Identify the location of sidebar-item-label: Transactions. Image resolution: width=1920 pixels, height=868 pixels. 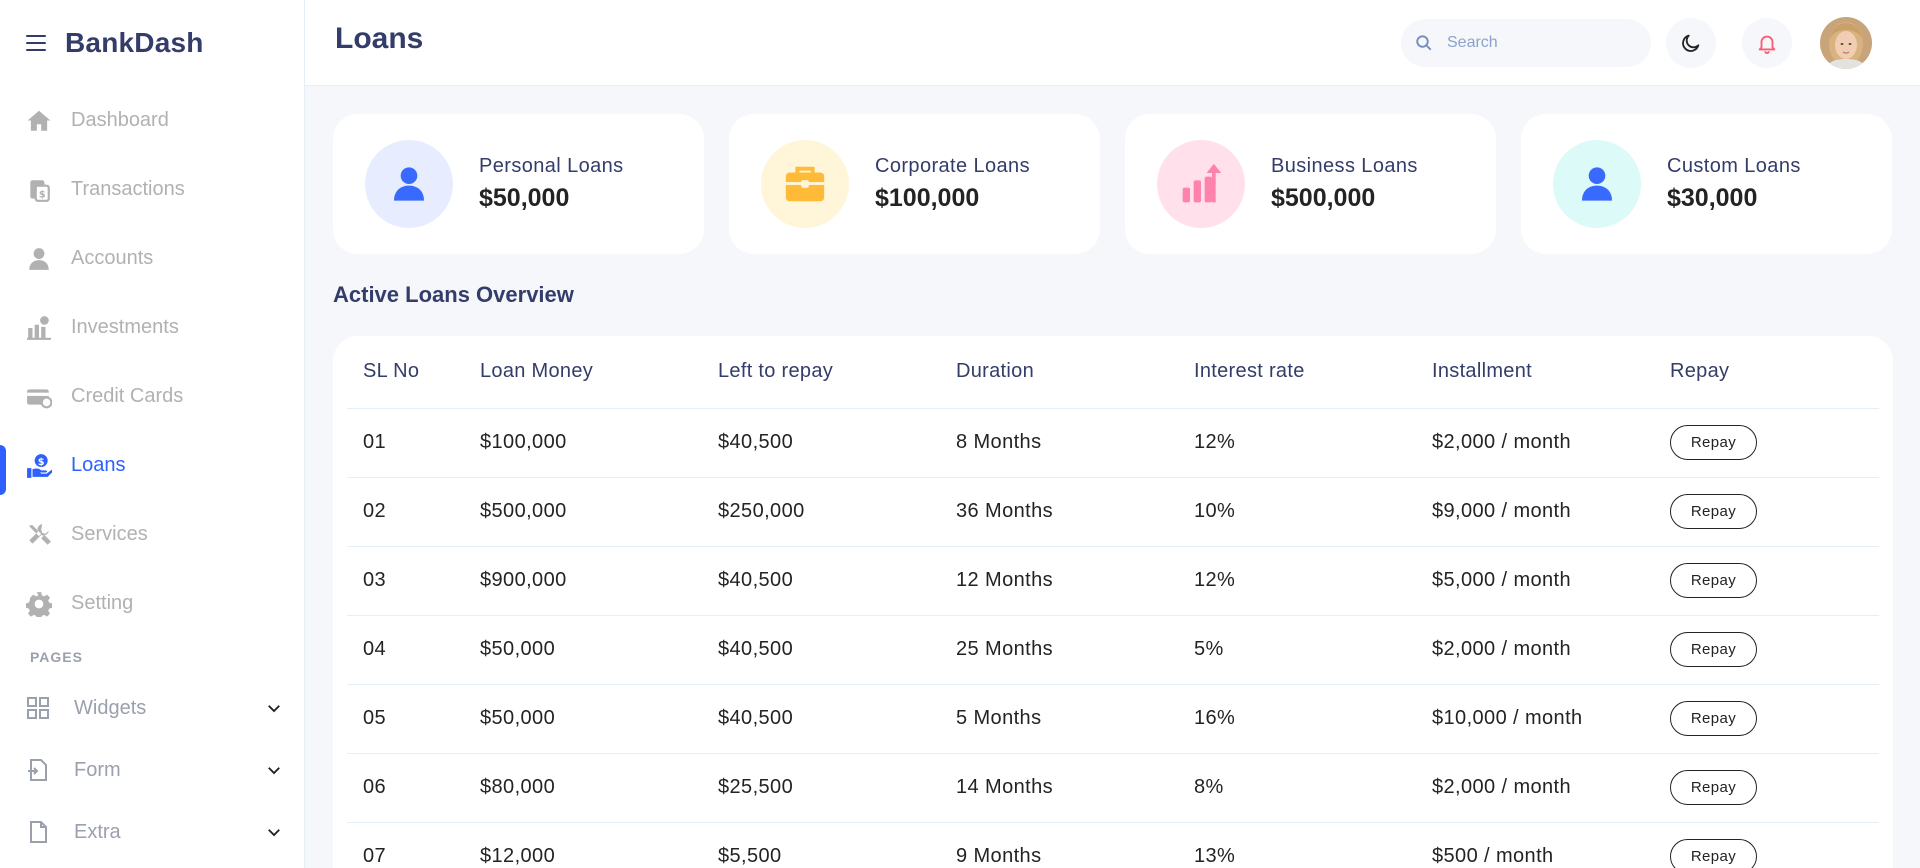
(128, 189).